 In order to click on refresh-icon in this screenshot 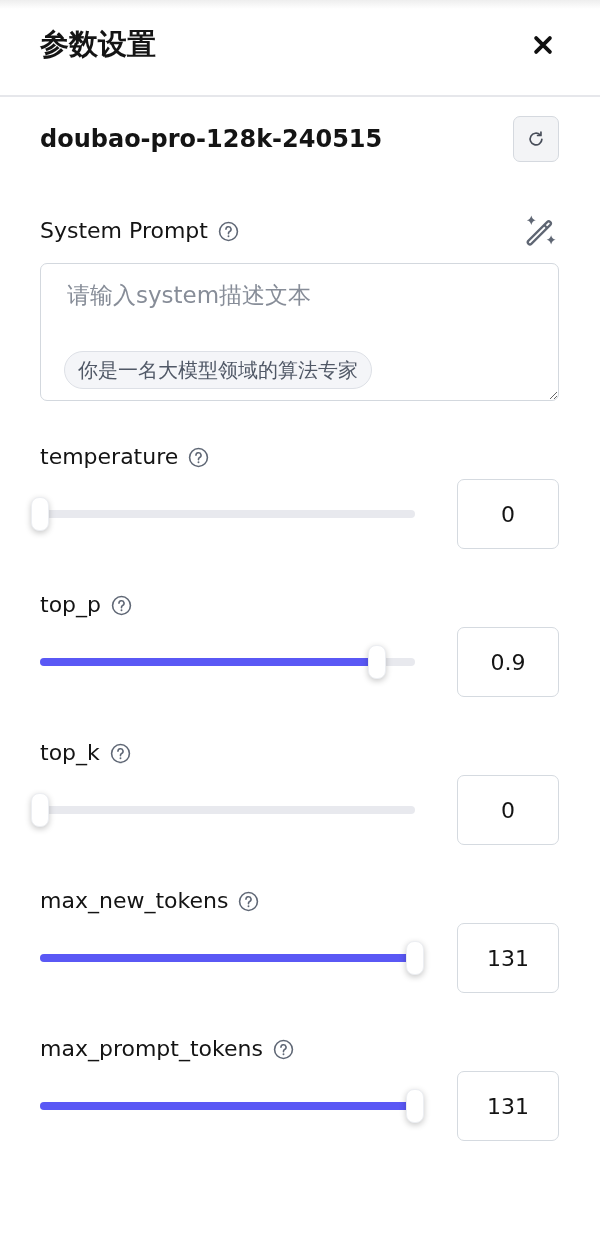, I will do `click(536, 139)`.